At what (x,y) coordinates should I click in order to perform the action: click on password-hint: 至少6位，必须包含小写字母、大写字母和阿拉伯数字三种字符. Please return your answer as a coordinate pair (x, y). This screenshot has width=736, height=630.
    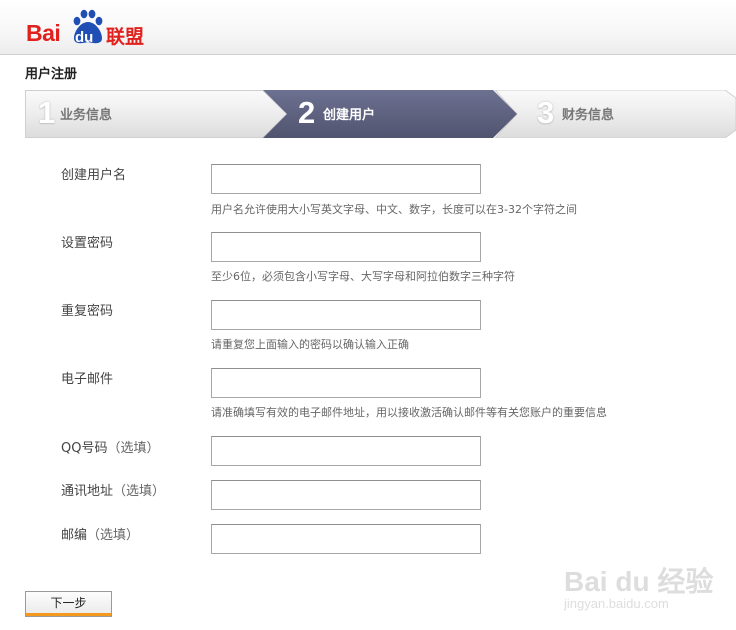
    Looking at the image, I should click on (363, 276).